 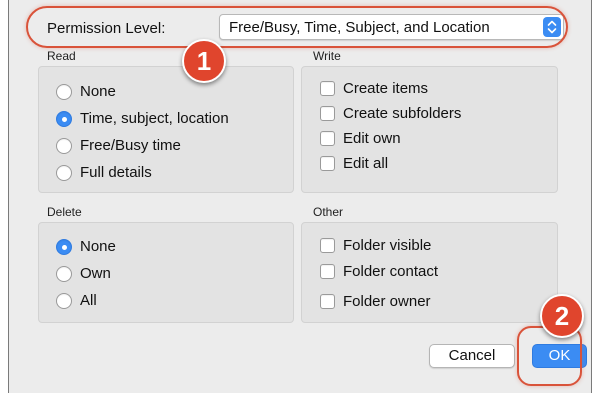 What do you see at coordinates (297, 27) in the screenshot?
I see `permission-level-highlight` at bounding box center [297, 27].